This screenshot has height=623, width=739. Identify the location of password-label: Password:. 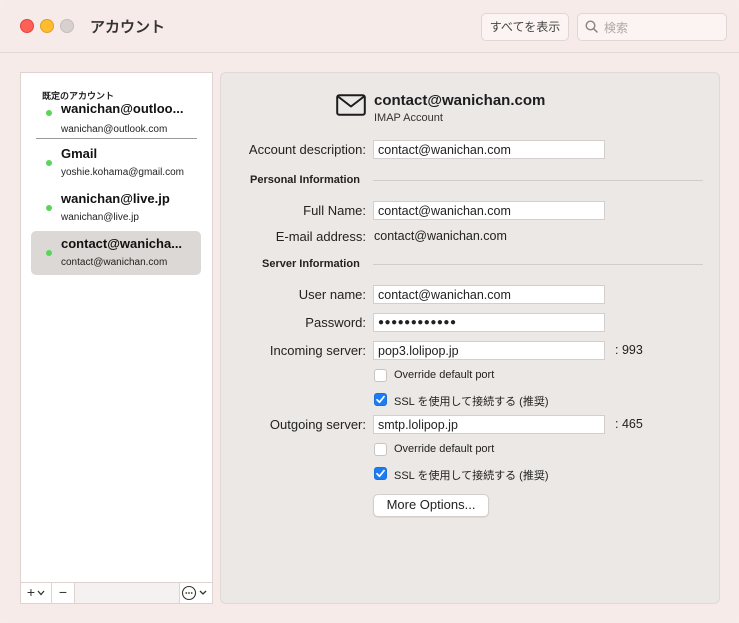
(335, 322).